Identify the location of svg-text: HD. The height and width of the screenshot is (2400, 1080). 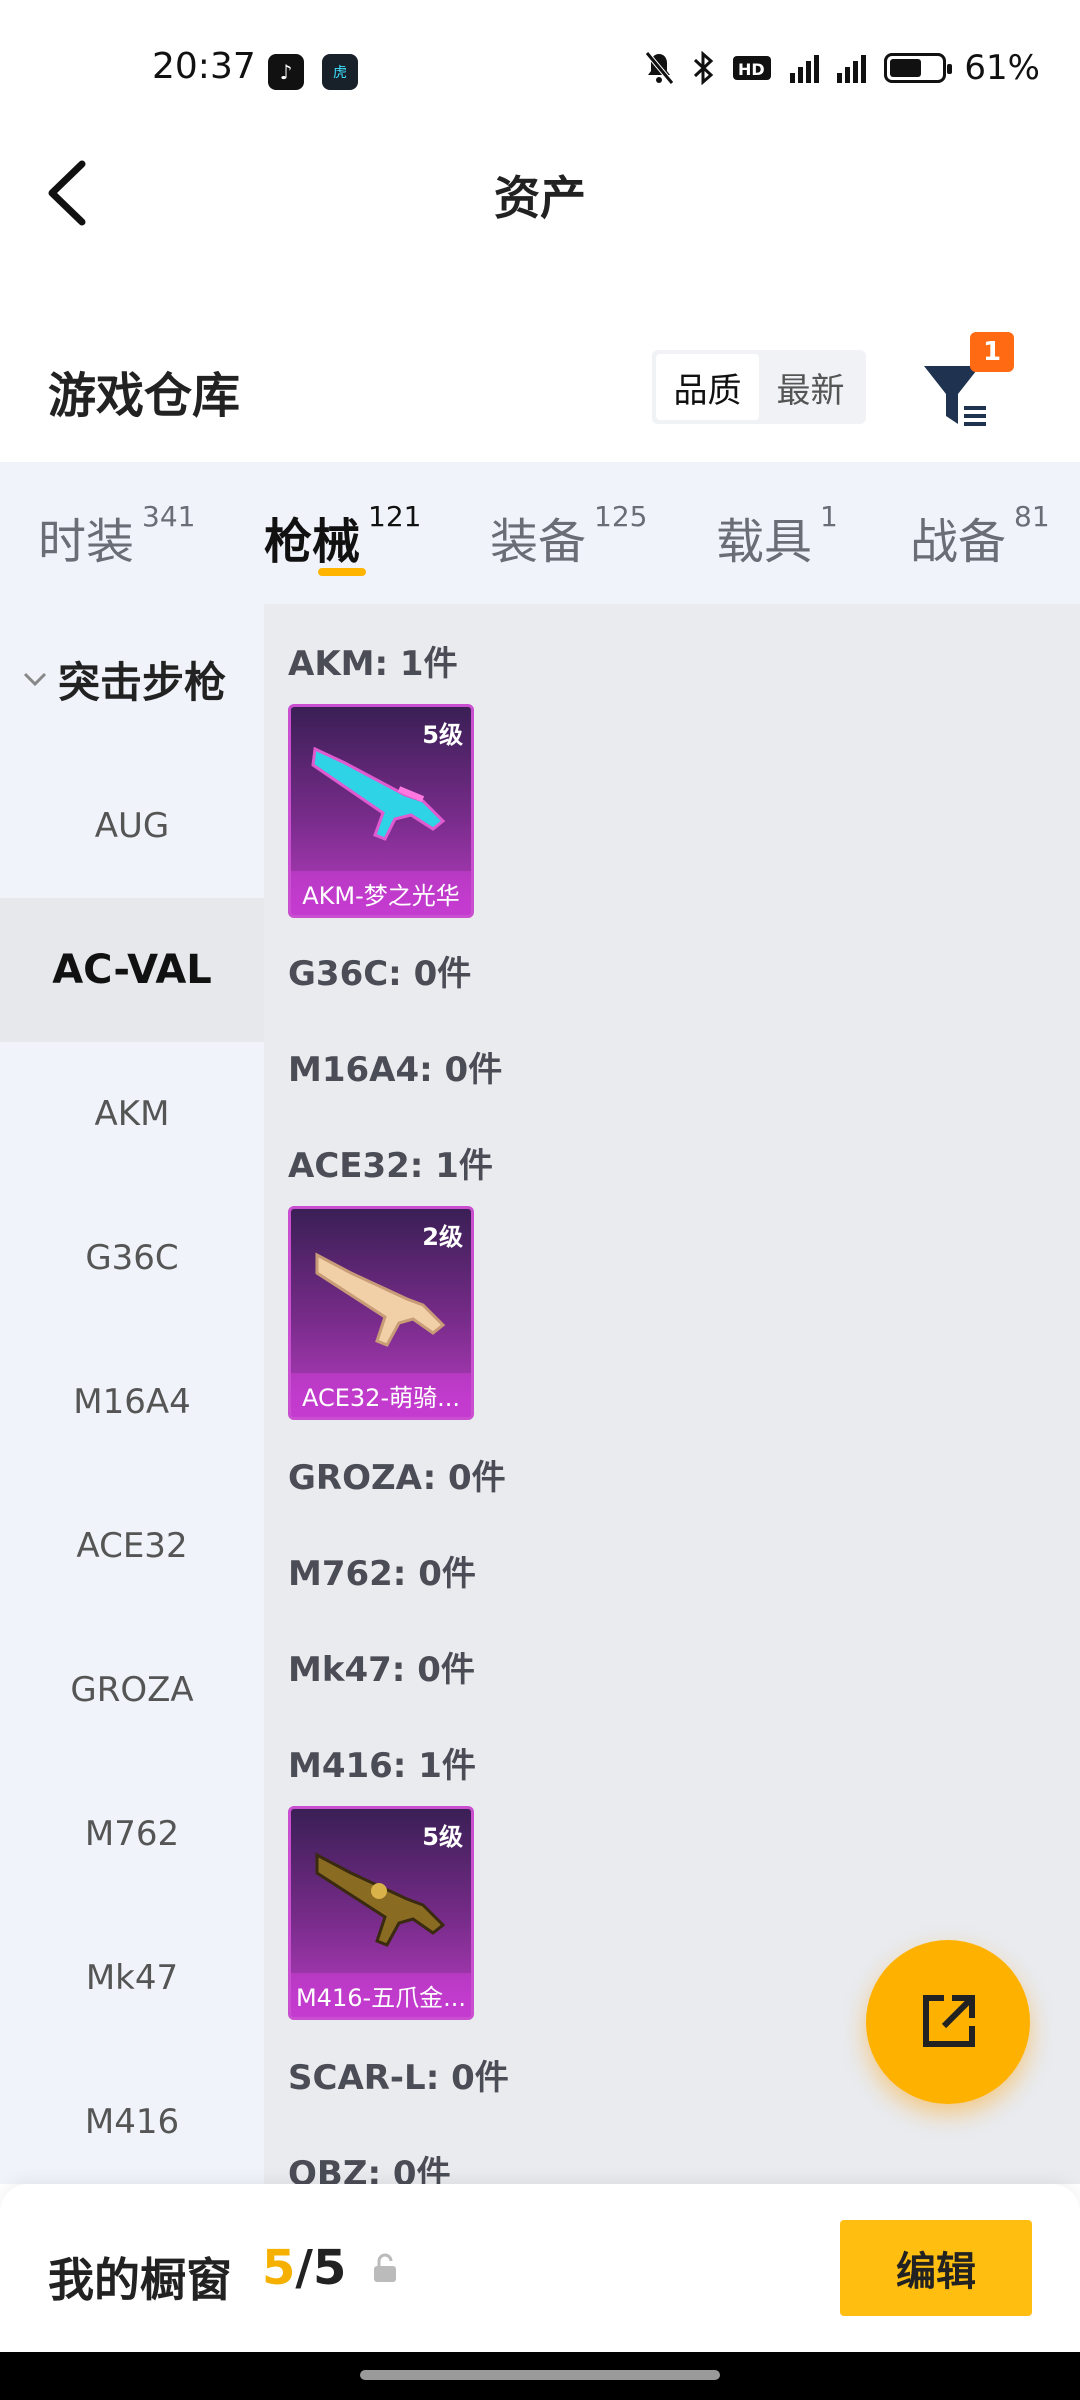
(751, 69).